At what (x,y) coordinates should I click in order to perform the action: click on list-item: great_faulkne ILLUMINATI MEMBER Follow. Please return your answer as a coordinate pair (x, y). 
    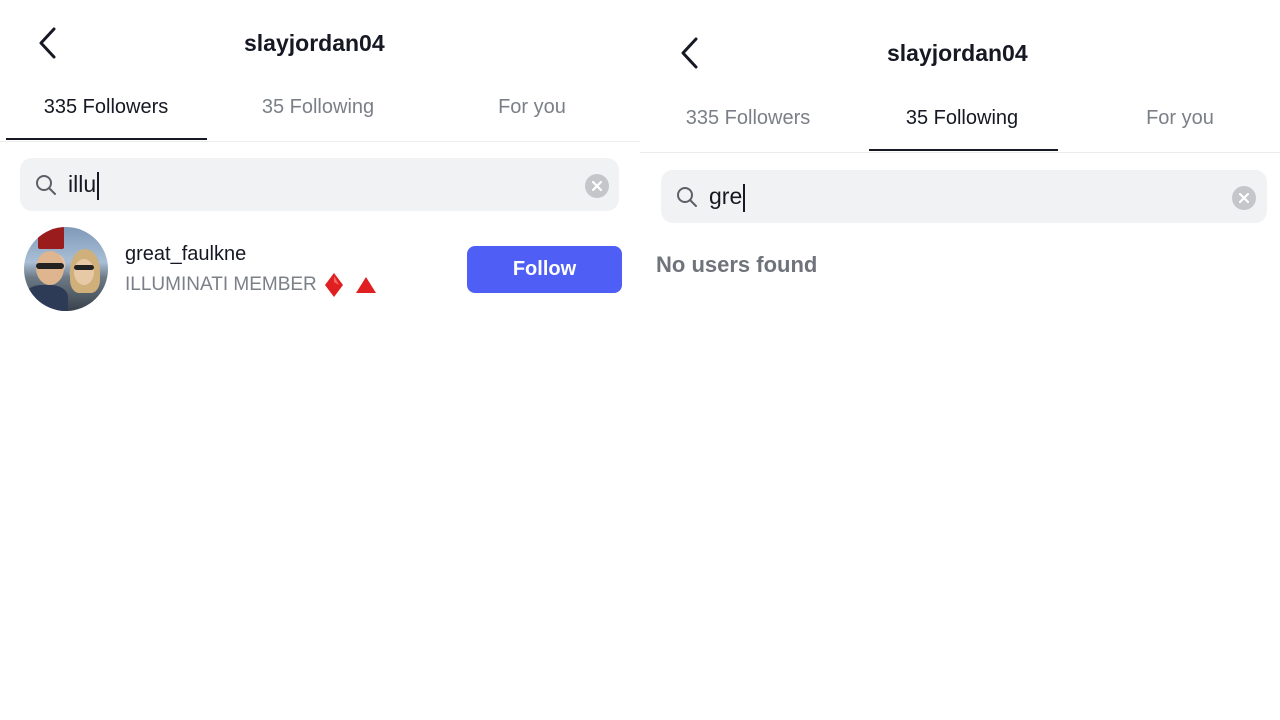
    Looking at the image, I should click on (322, 270).